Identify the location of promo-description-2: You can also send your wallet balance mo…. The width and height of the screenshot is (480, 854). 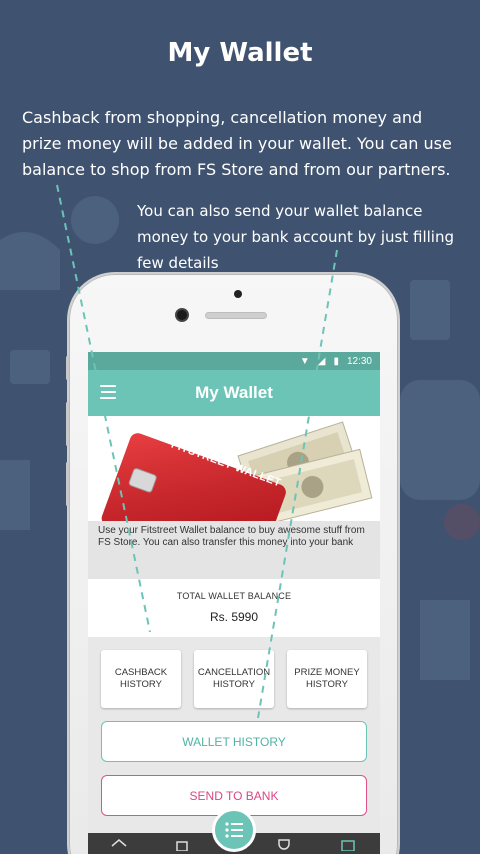
(295, 237).